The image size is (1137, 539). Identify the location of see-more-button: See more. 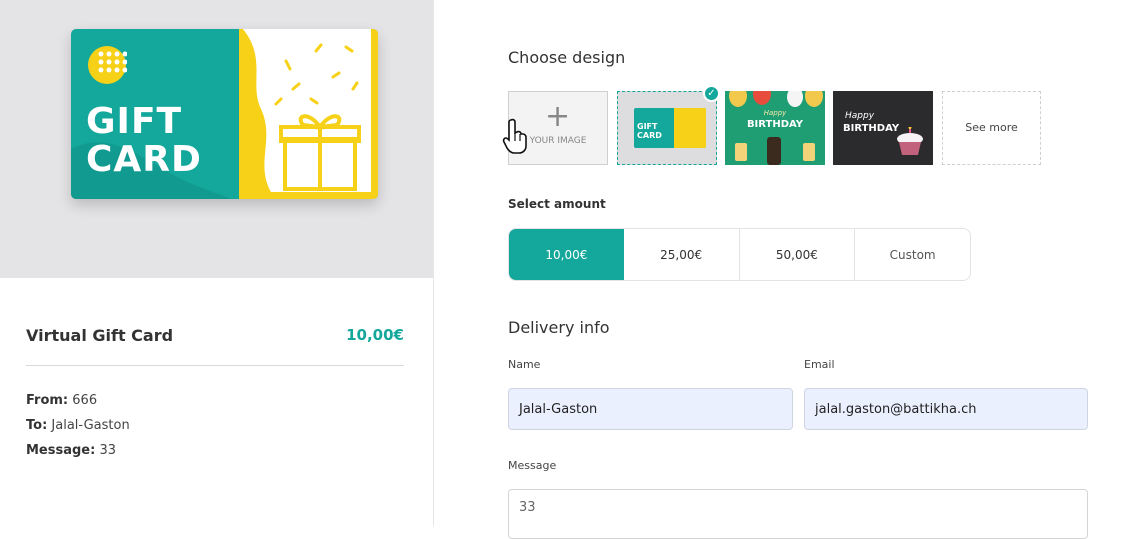
(991, 128).